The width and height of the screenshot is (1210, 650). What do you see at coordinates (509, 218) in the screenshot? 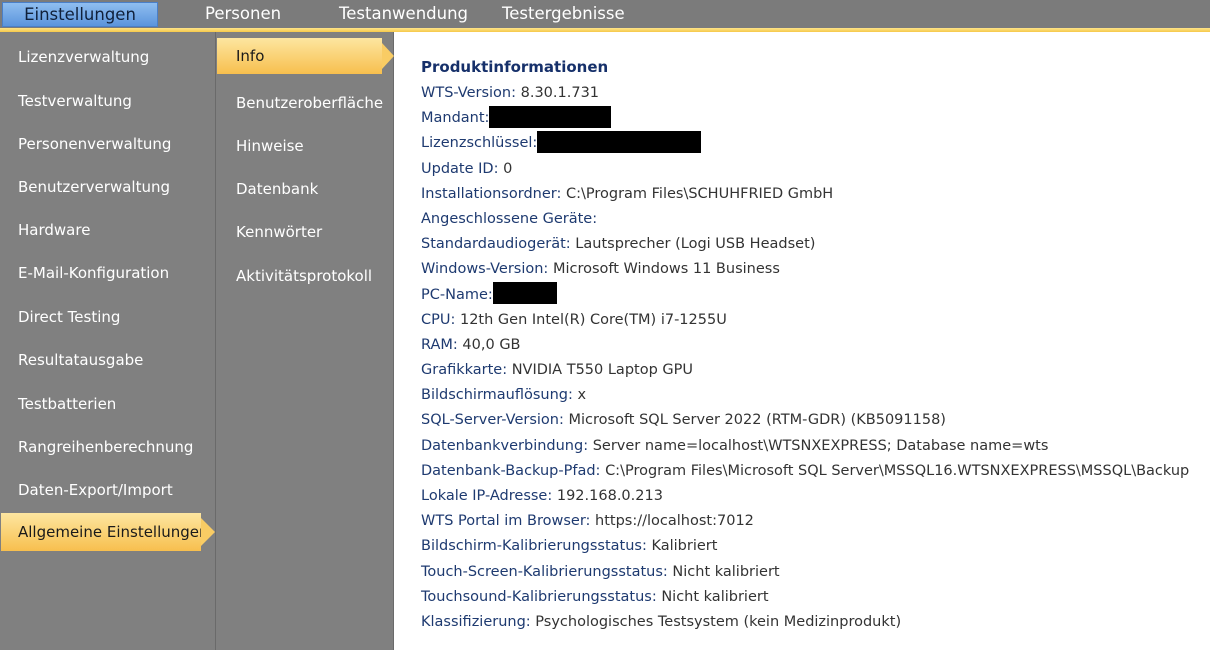
I see `info-label: Angeschlossene Geräte:` at bounding box center [509, 218].